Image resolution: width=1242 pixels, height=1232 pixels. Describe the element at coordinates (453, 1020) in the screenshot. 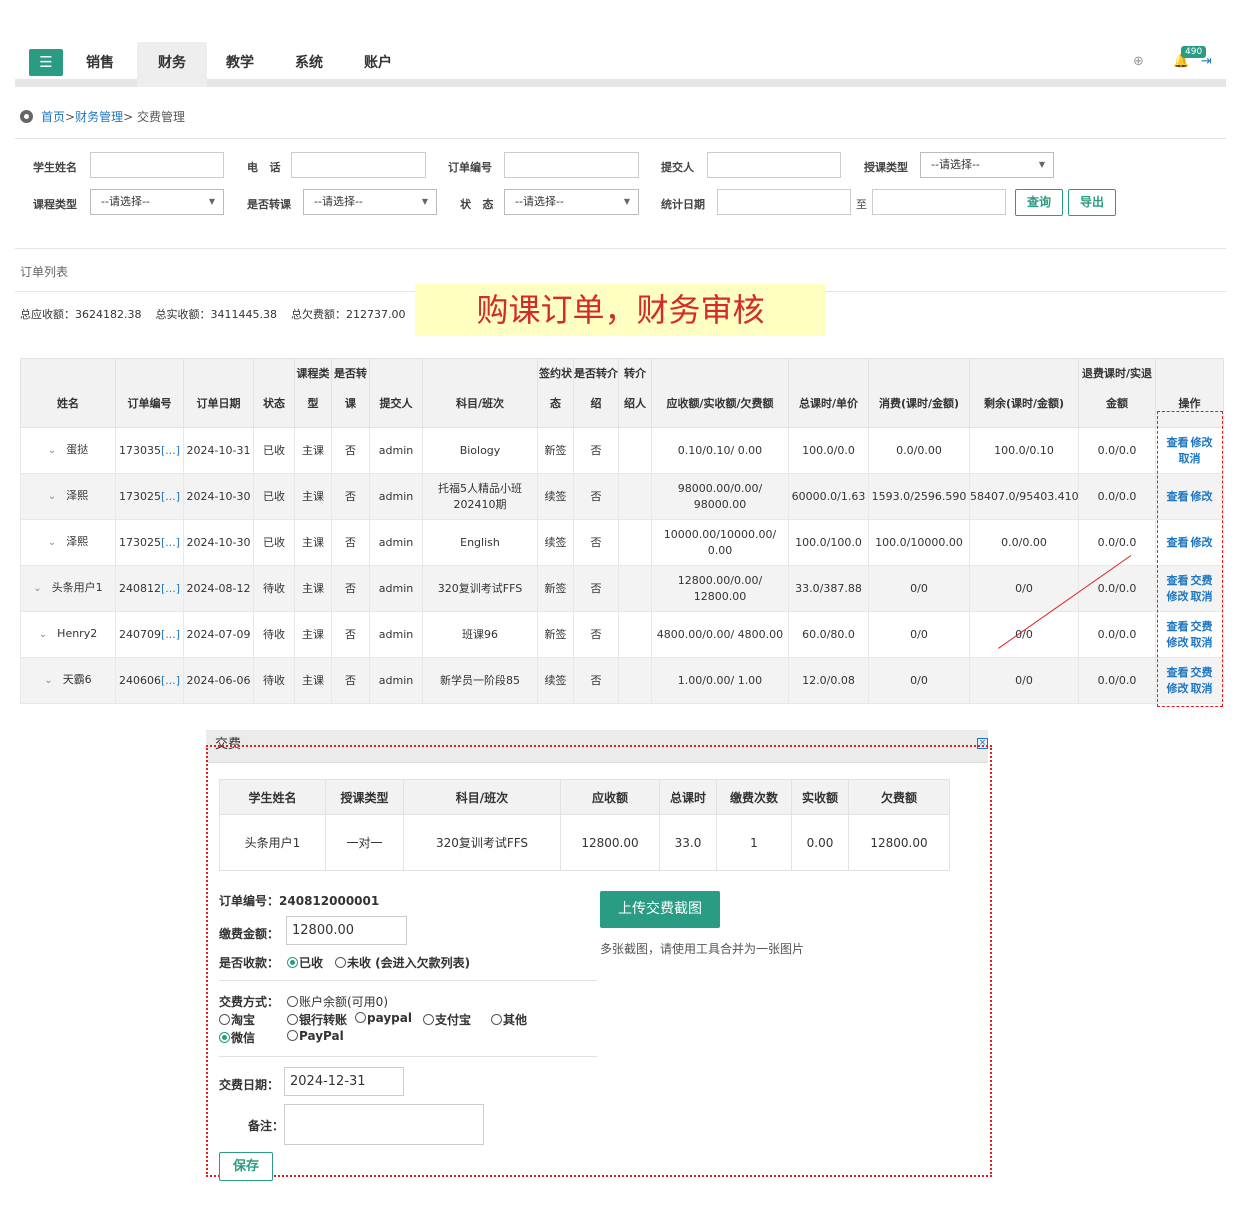

I see `method-alipay-label: 支付宝` at that location.